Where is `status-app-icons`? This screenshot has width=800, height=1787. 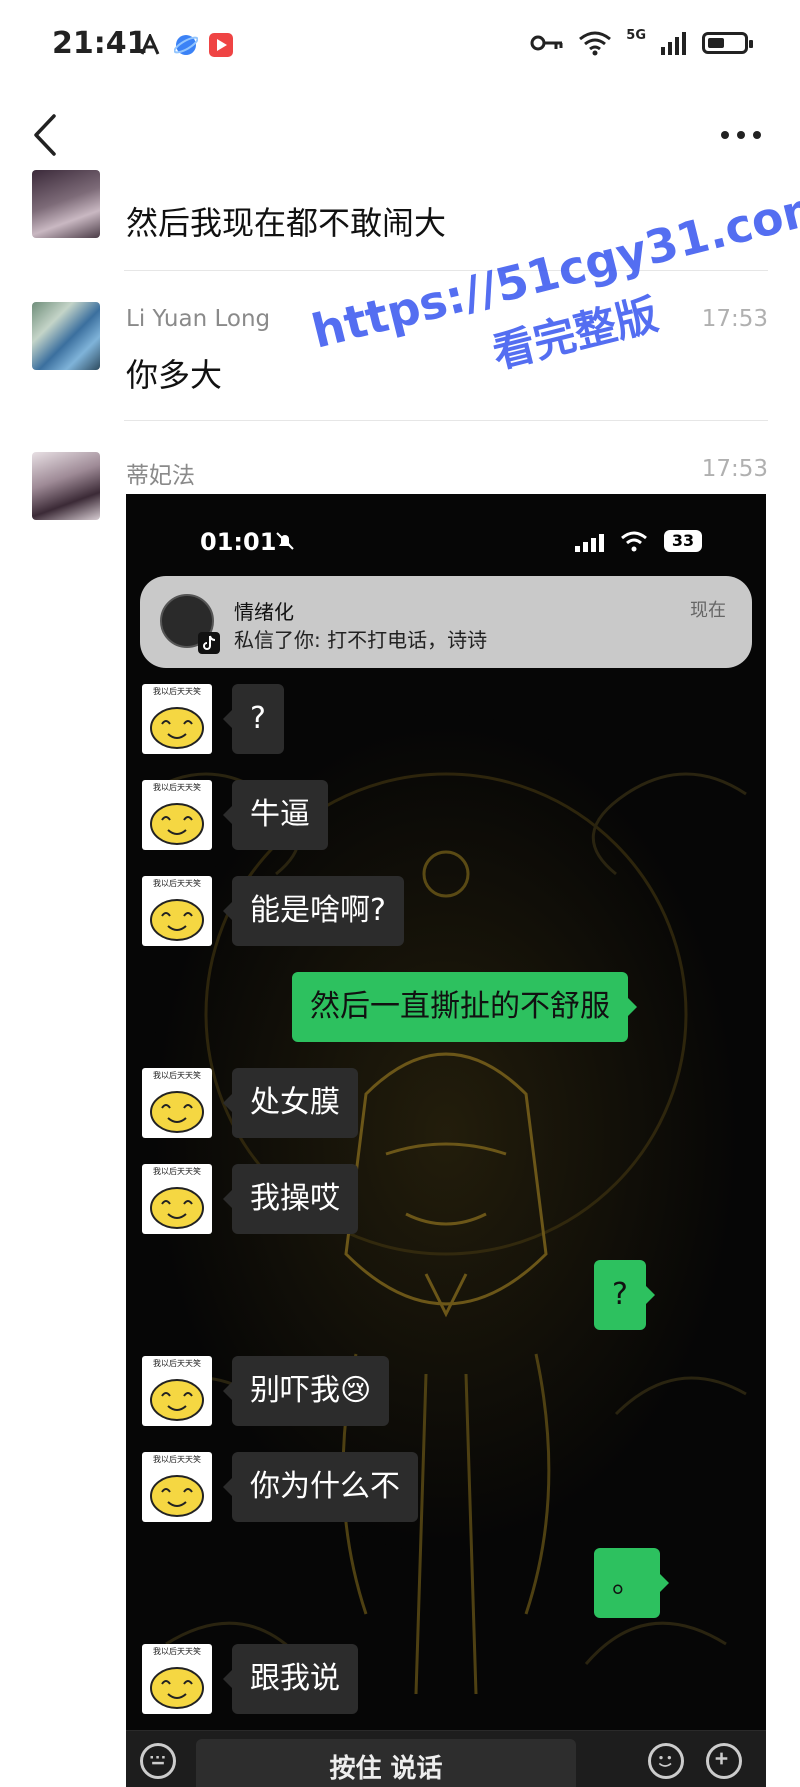 status-app-icons is located at coordinates (187, 45).